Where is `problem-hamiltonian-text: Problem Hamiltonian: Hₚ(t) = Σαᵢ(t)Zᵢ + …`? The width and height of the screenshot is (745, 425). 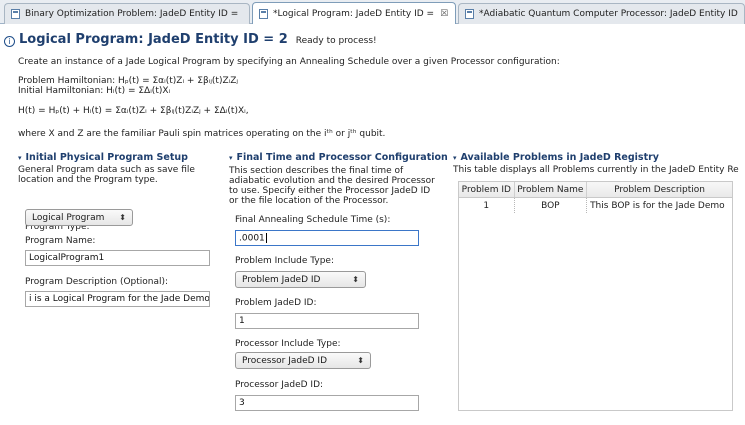 problem-hamiltonian-text: Problem Hamiltonian: Hₚ(t) = Σαᵢ(t)Zᵢ + … is located at coordinates (128, 81).